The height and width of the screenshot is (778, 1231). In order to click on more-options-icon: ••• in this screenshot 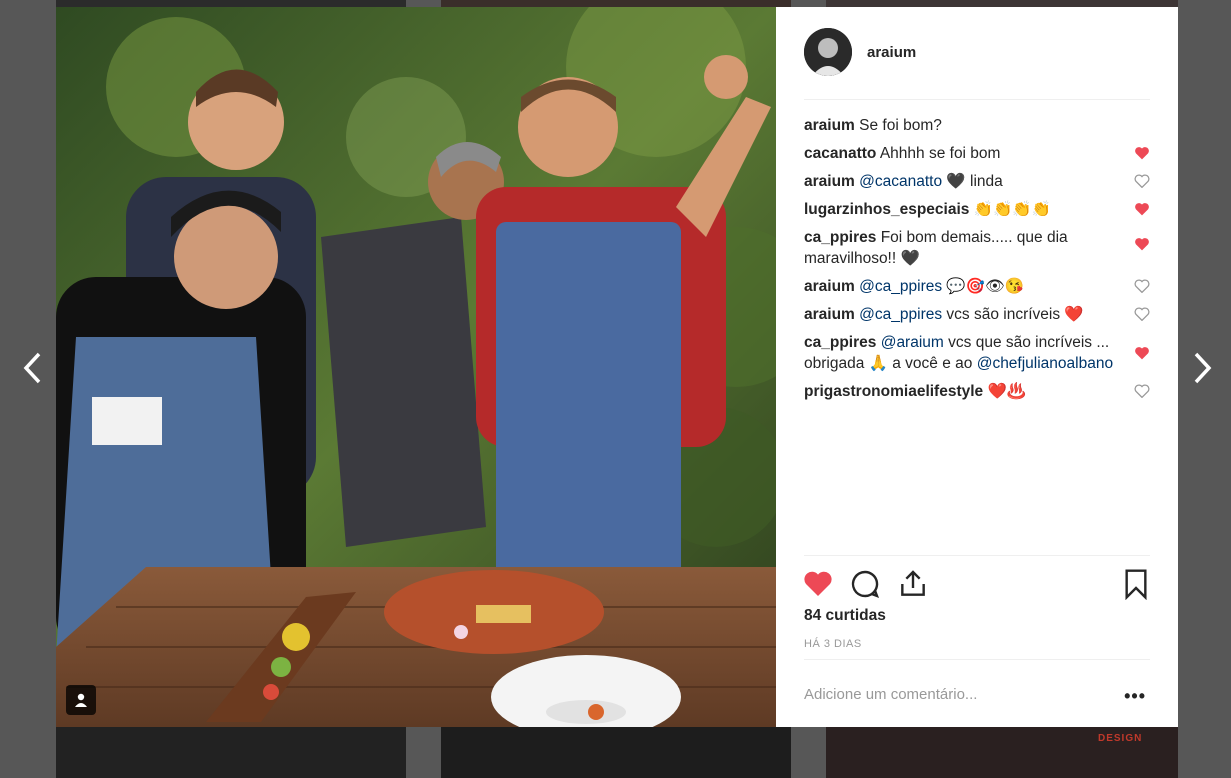, I will do `click(1135, 696)`.